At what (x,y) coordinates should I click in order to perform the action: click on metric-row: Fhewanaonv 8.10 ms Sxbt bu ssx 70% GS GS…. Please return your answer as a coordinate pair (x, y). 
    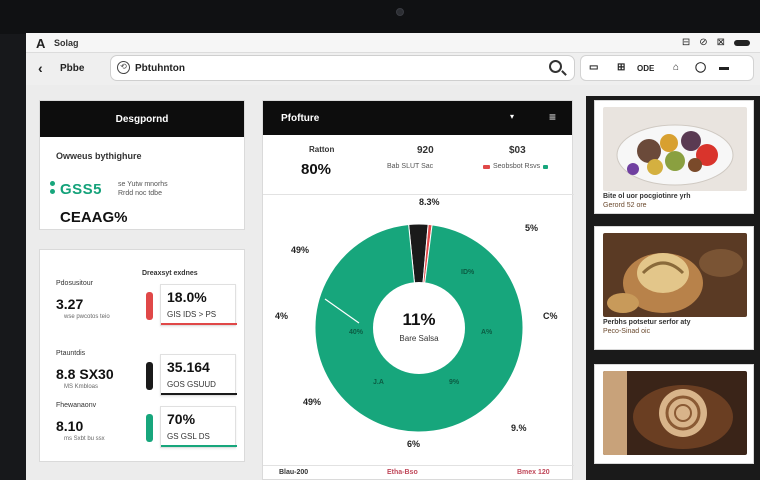
    Looking at the image, I should click on (143, 430).